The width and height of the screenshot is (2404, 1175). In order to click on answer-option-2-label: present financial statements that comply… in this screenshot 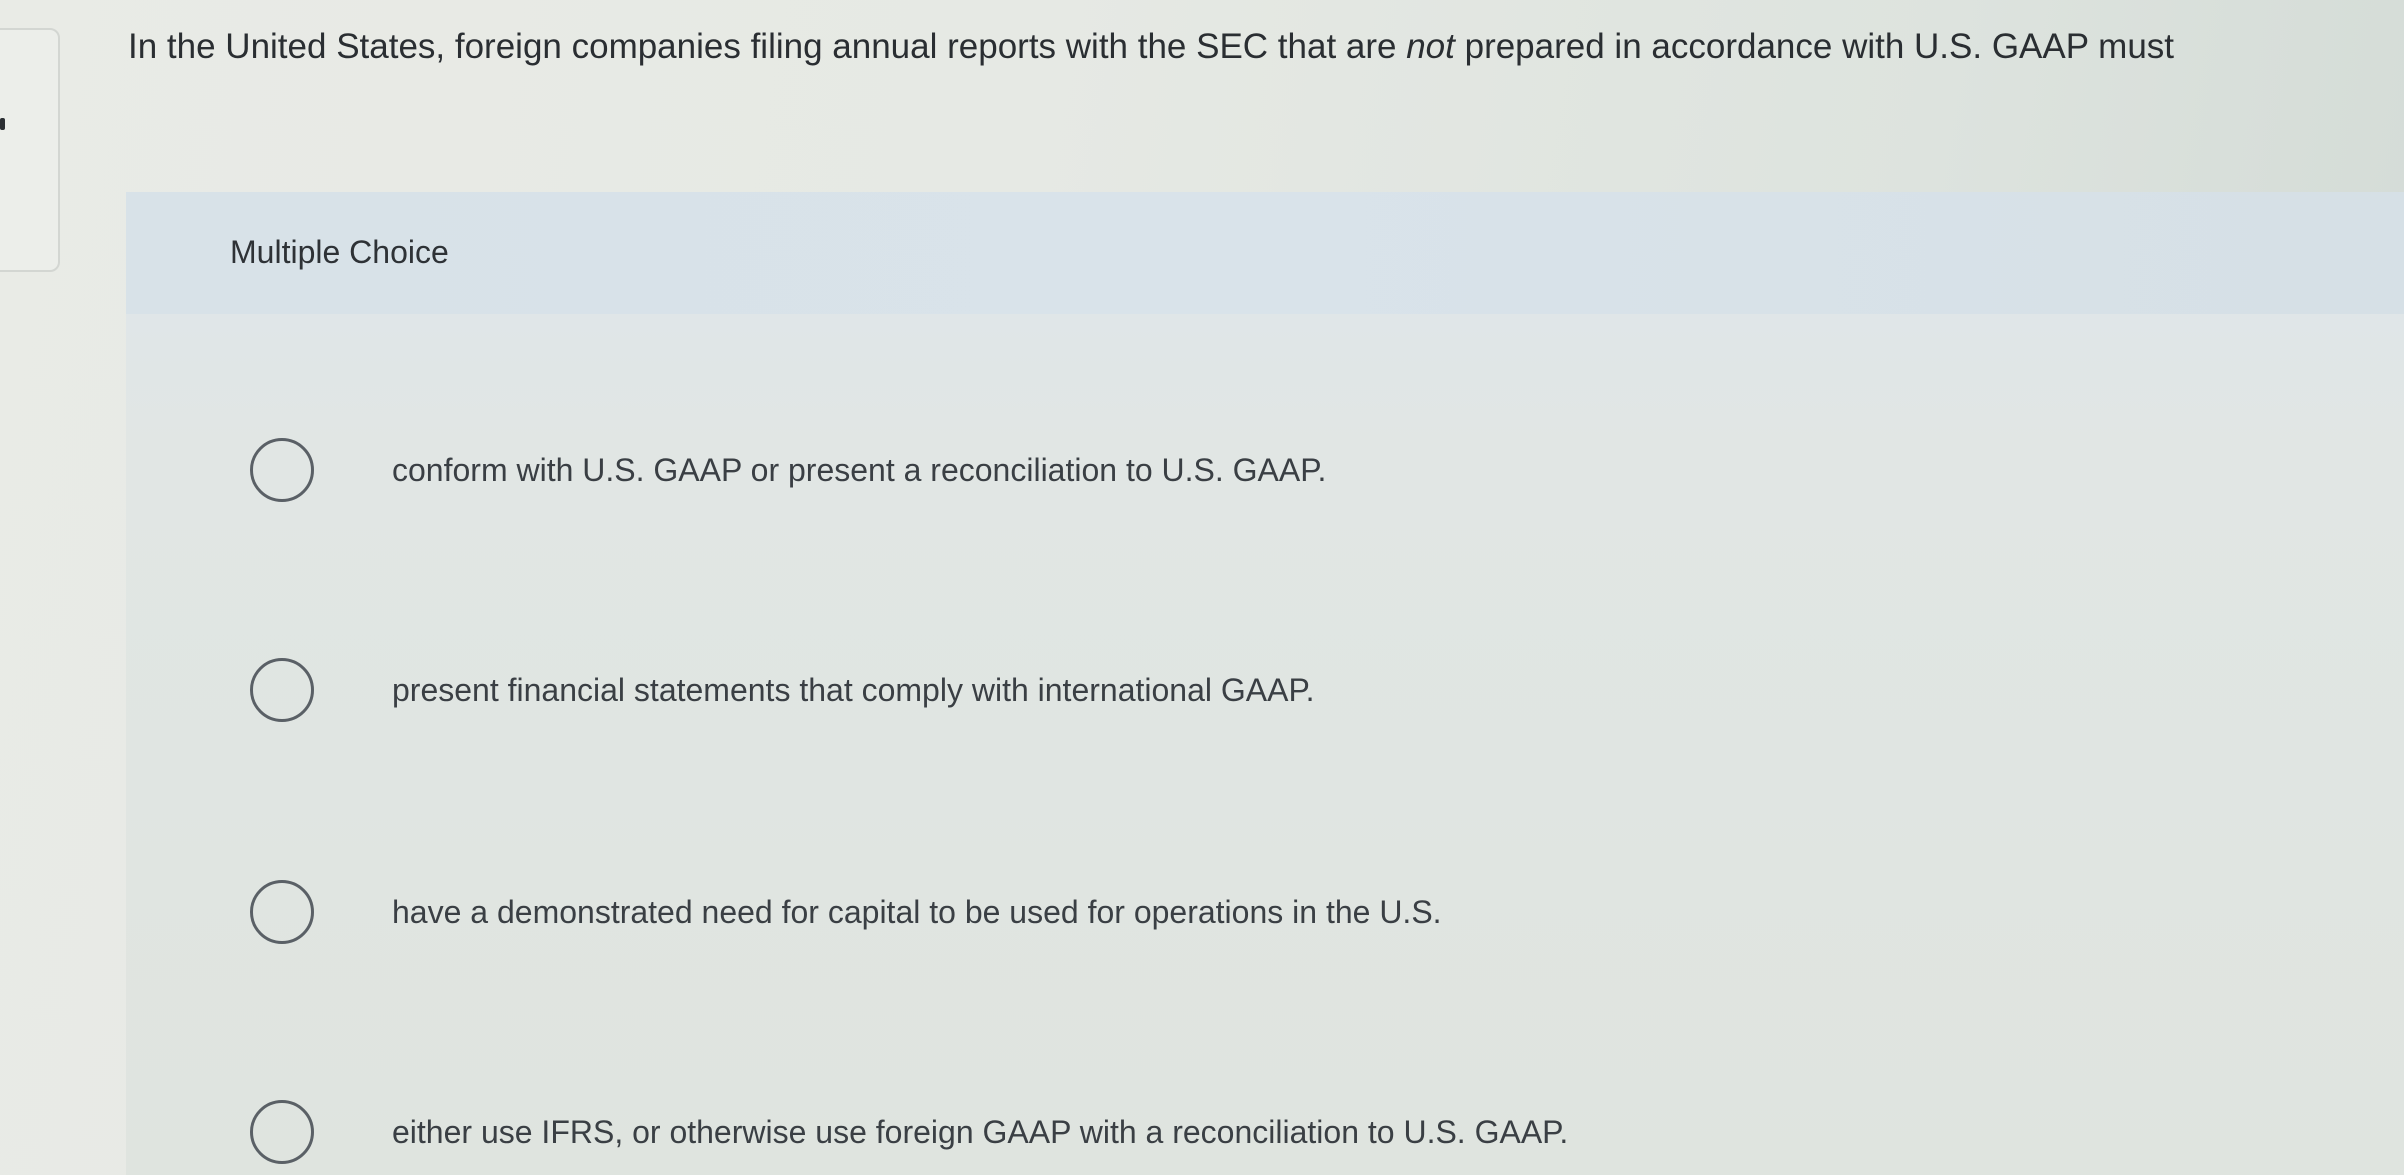, I will do `click(853, 690)`.